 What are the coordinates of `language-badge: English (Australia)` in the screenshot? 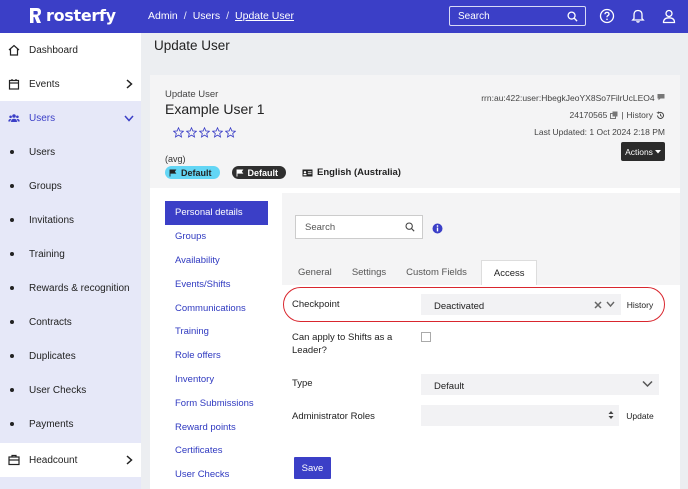 It's located at (351, 172).